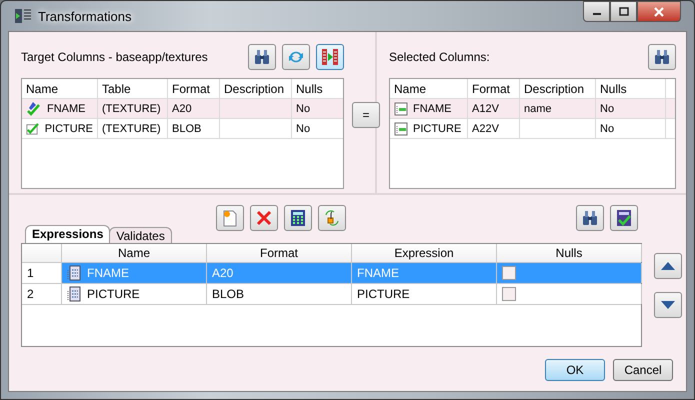  I want to click on window-title: Transformations, so click(85, 16).